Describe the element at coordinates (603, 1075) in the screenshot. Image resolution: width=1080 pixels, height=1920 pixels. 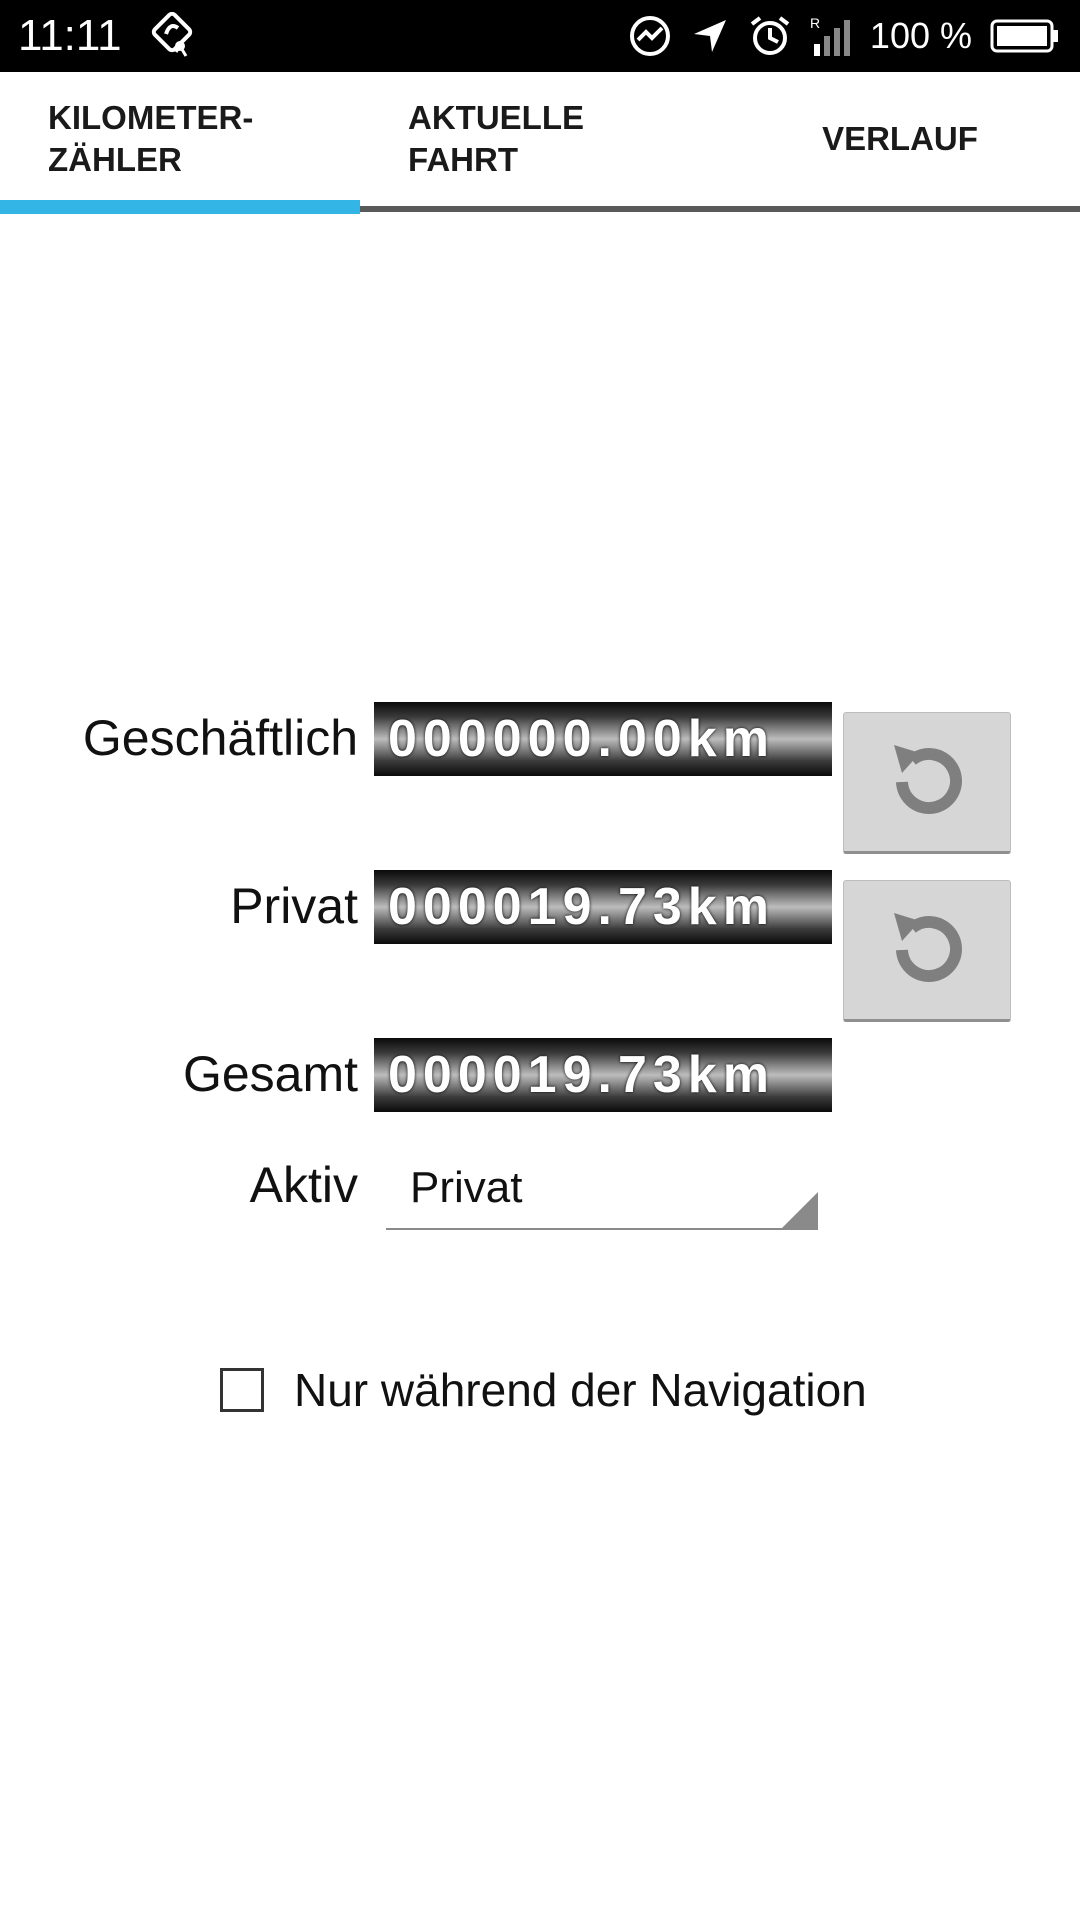
I see `total-counter: 000019.73km` at that location.